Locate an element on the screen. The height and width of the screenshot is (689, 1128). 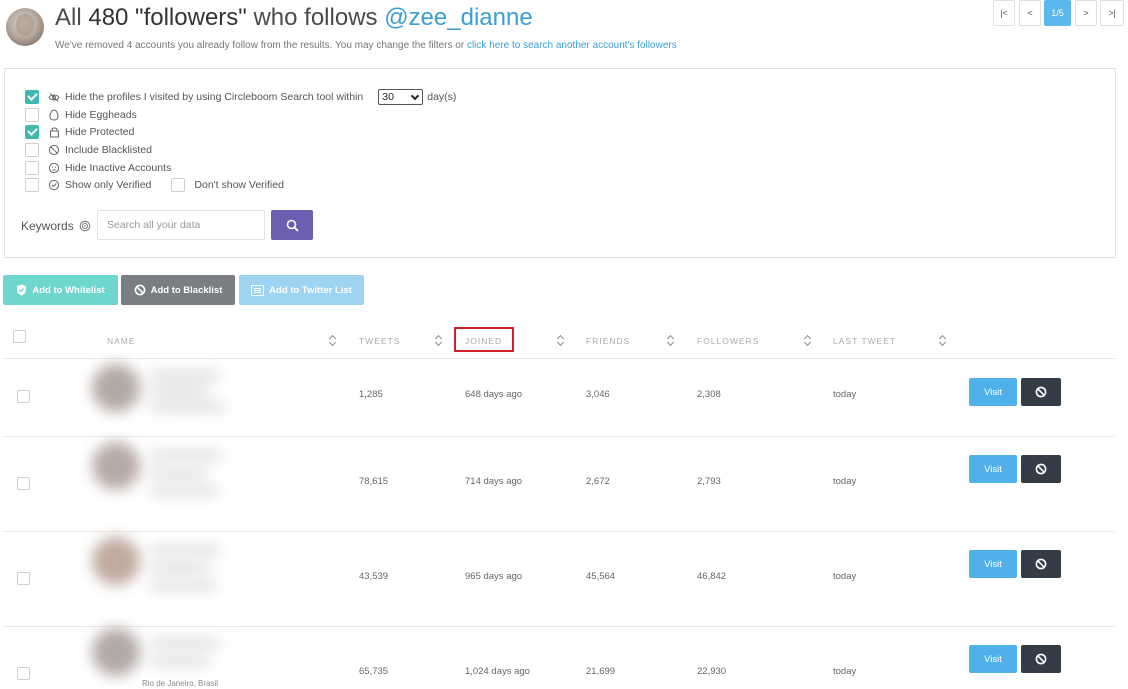
account-avatar is located at coordinates (25, 27).